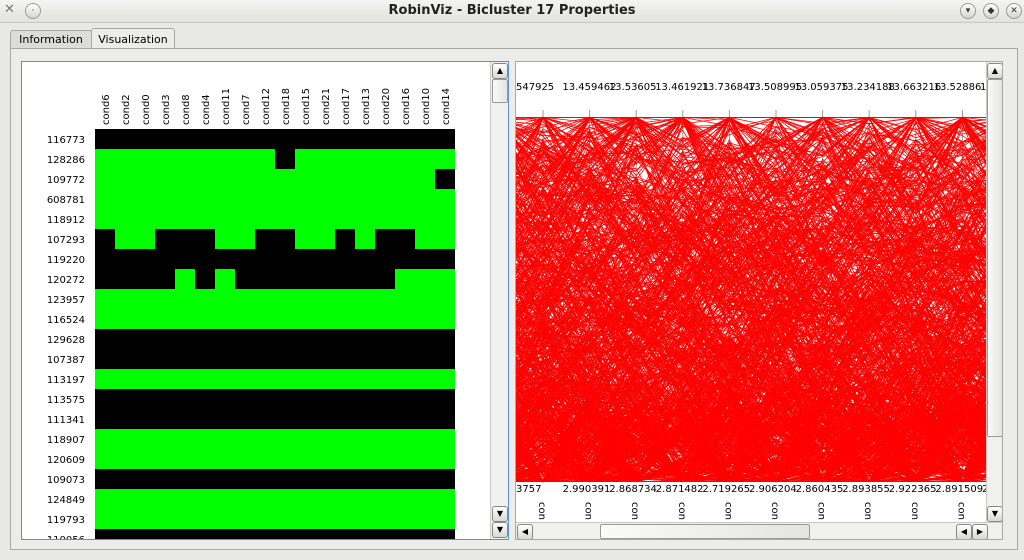 This screenshot has height=560, width=1024. What do you see at coordinates (705, 531) in the screenshot?
I see `plot-horizontal-thumb` at bounding box center [705, 531].